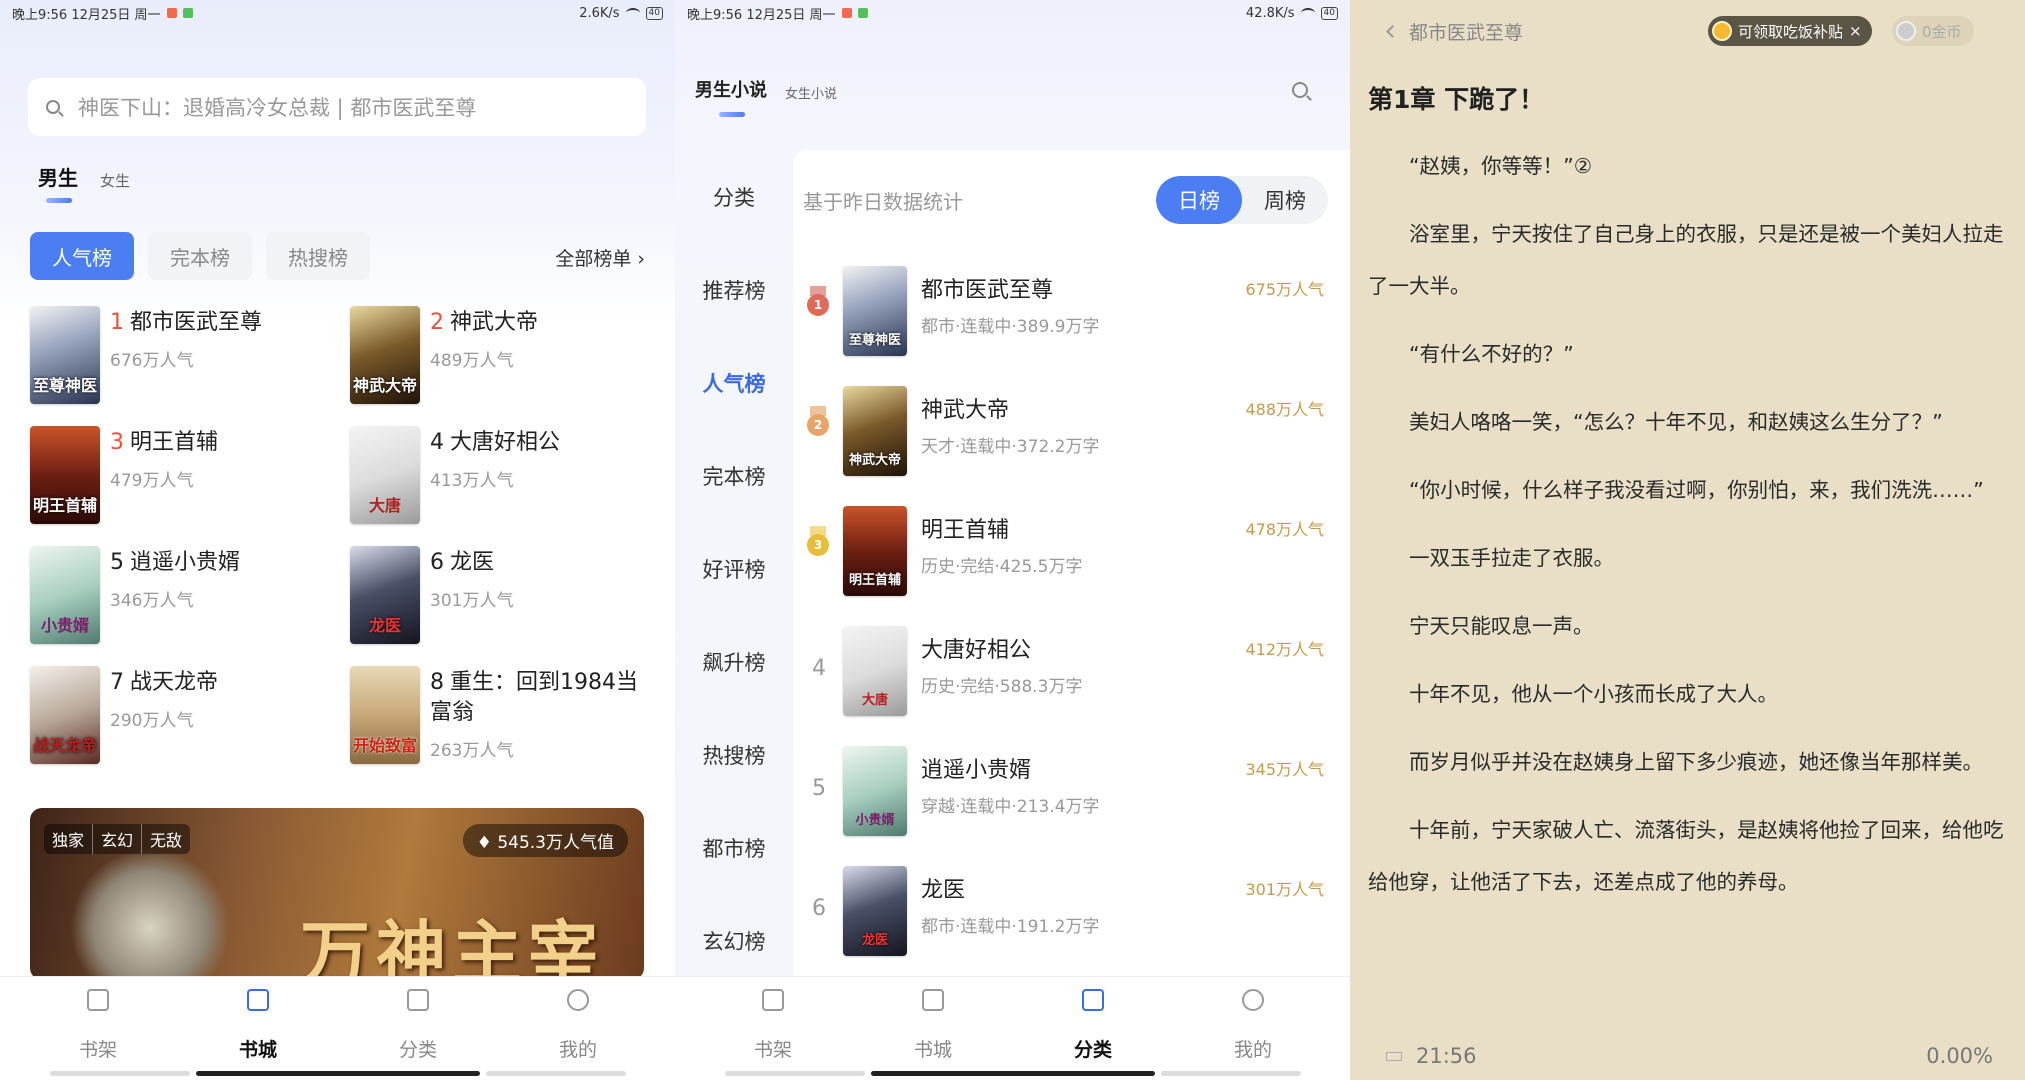 This screenshot has height=1080, width=2025. Describe the element at coordinates (1722, 31) in the screenshot. I see `coin-icon` at that location.